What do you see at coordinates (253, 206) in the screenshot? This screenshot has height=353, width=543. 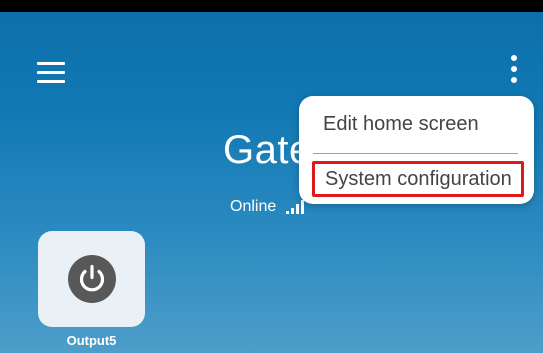 I see `device-status-text: Online` at bounding box center [253, 206].